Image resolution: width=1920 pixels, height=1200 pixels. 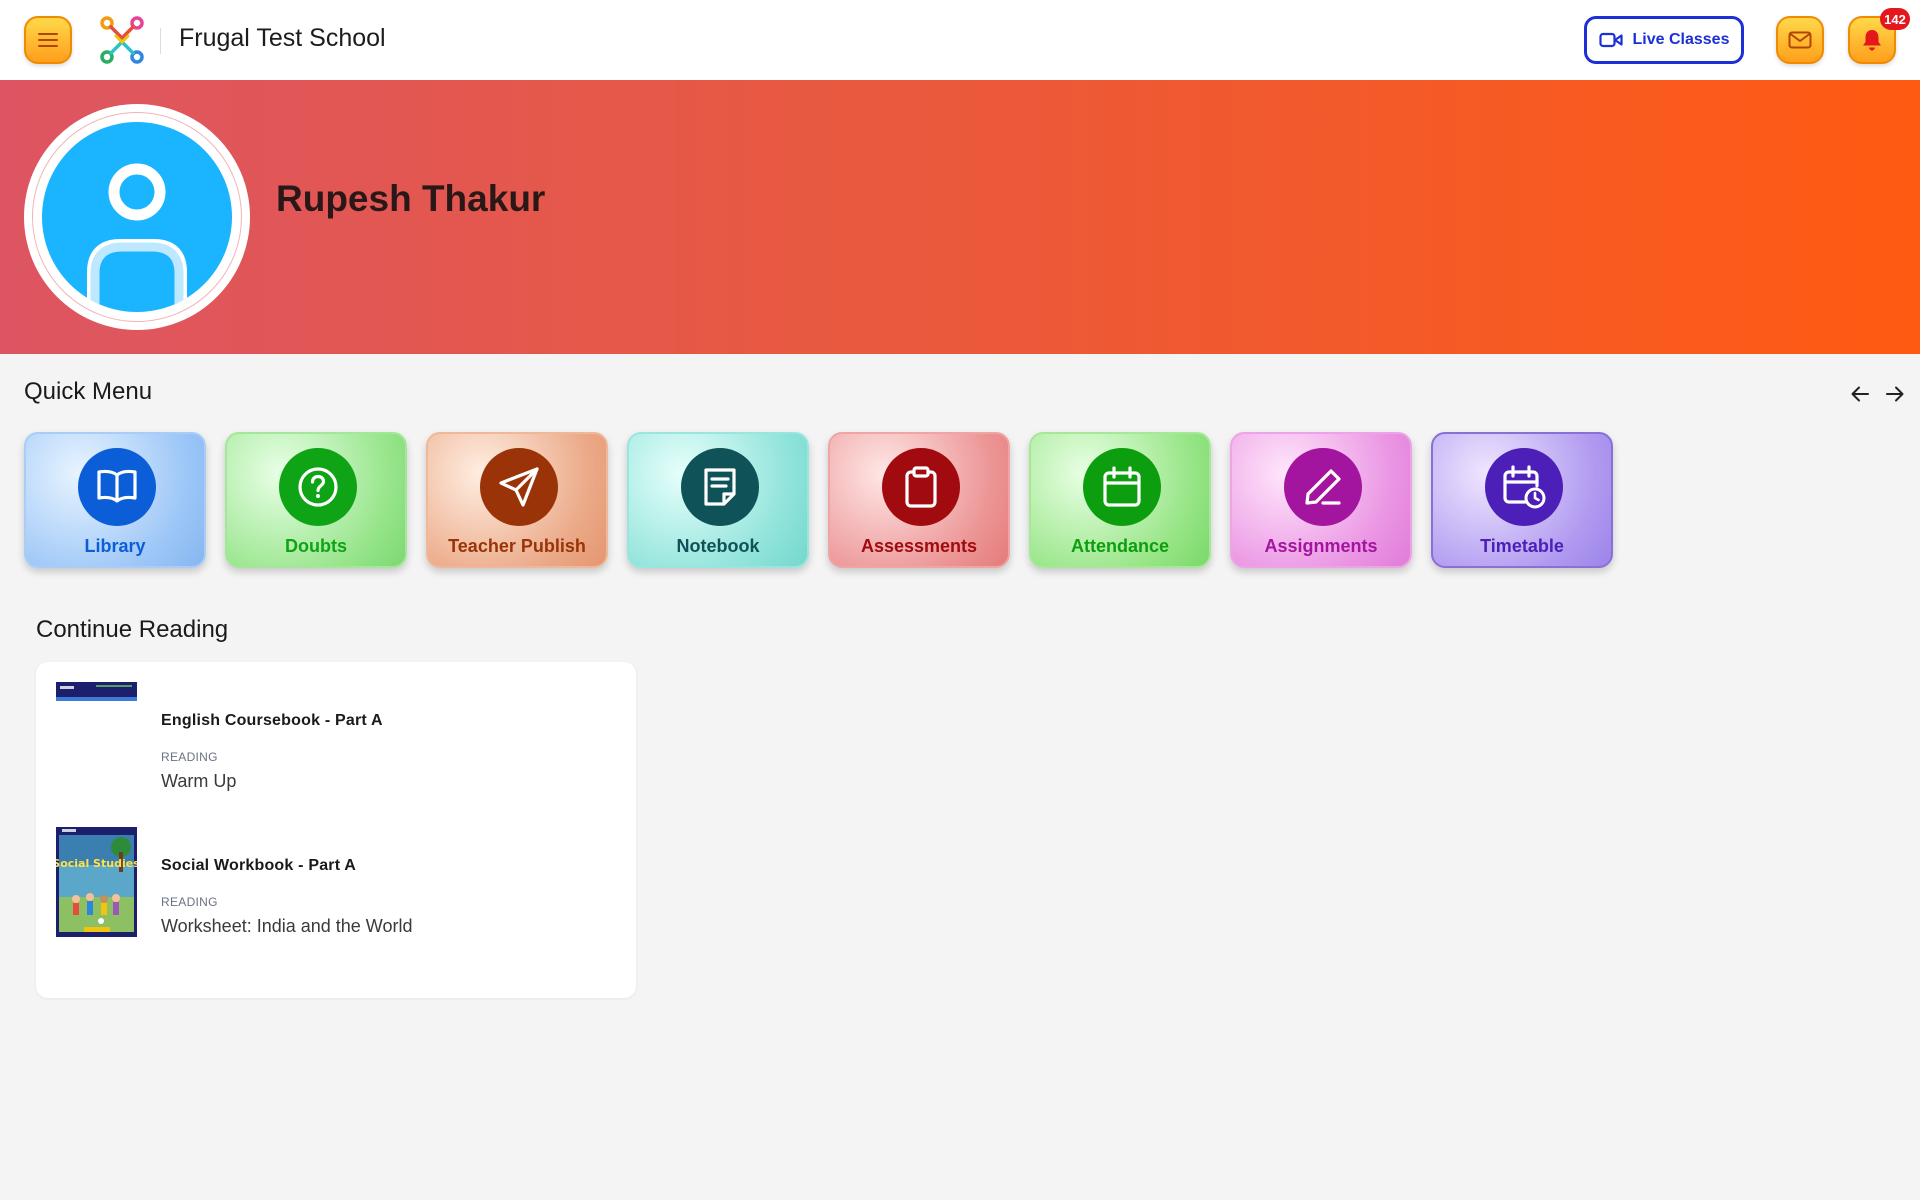 I want to click on quick-menu-label: Assignments, so click(x=1321, y=546).